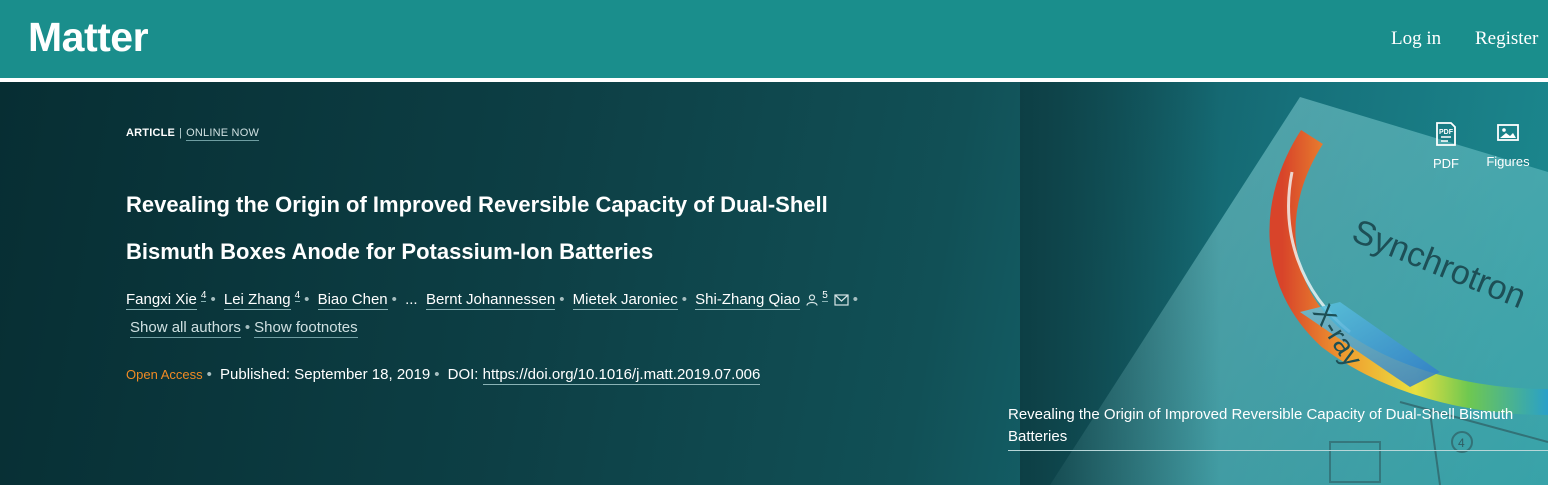 The image size is (1548, 485). I want to click on author-link: Biao Chen, so click(352, 300).